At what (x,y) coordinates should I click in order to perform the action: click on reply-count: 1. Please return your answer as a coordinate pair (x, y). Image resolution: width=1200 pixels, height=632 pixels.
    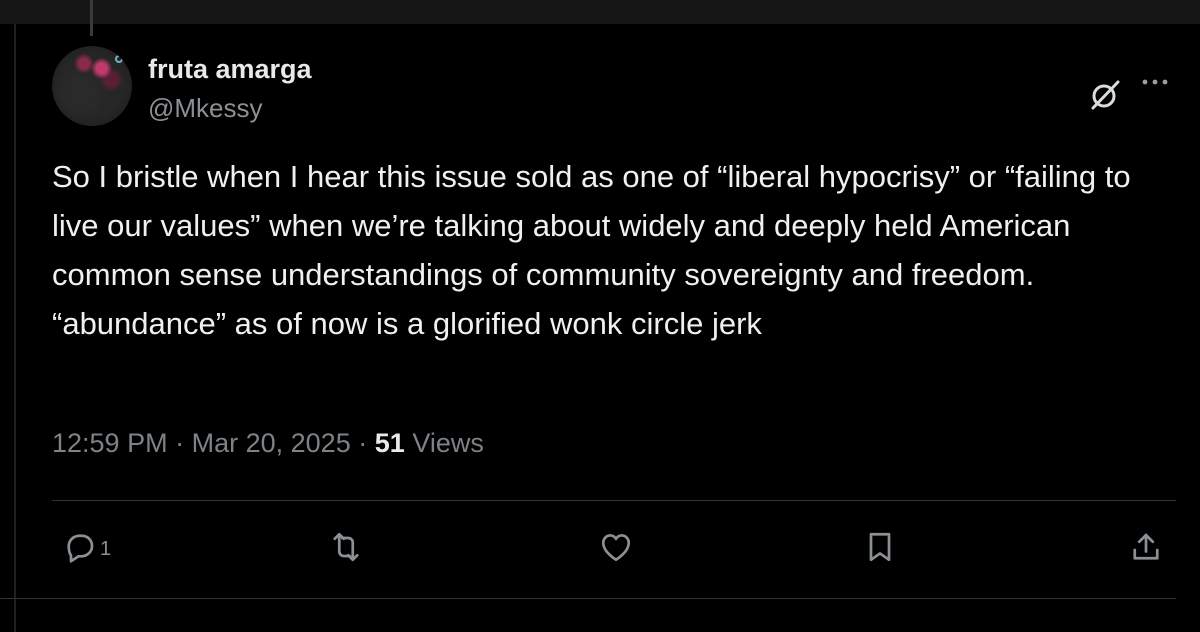
    Looking at the image, I should click on (106, 548).